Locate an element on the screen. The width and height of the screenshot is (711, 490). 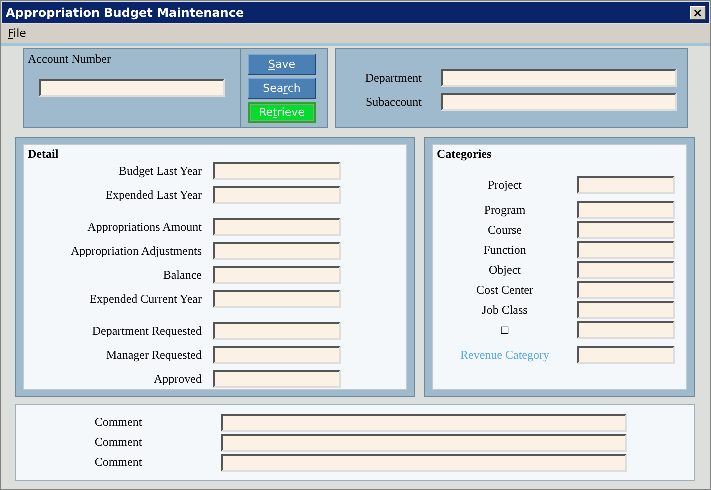
field-label: Subaccount is located at coordinates (393, 102).